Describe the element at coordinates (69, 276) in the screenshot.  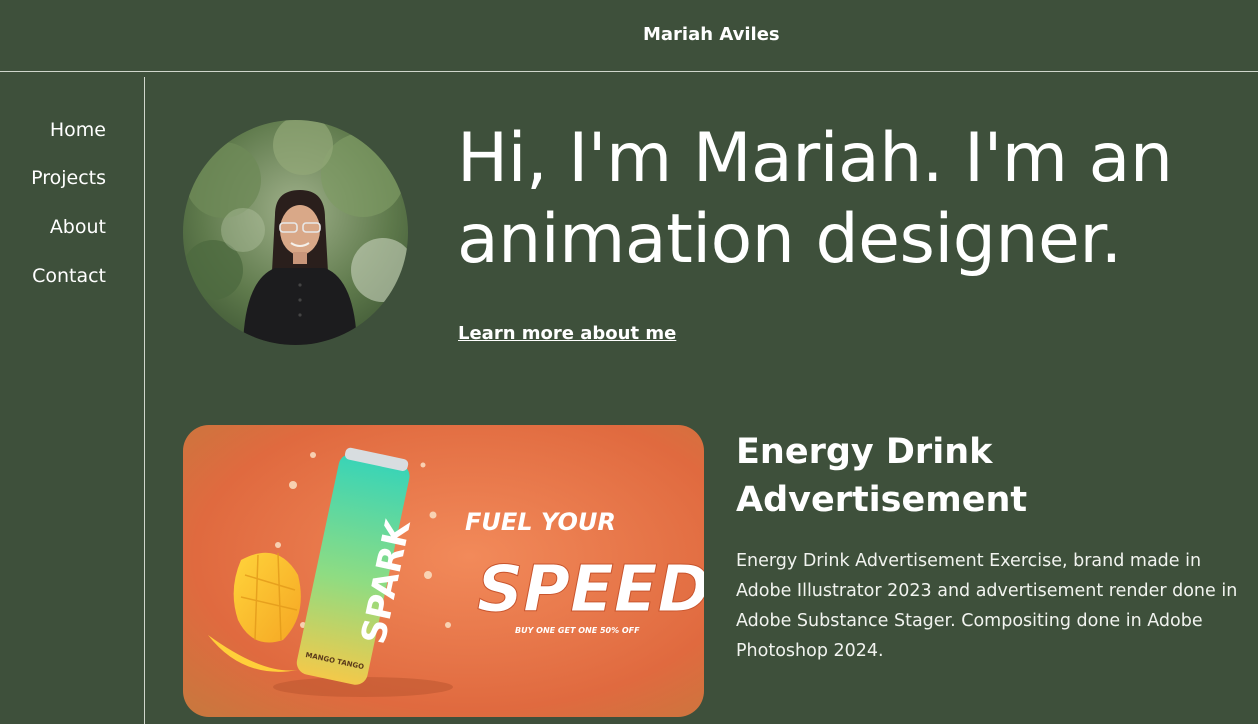
I see `nav-item-contact: Contact` at that location.